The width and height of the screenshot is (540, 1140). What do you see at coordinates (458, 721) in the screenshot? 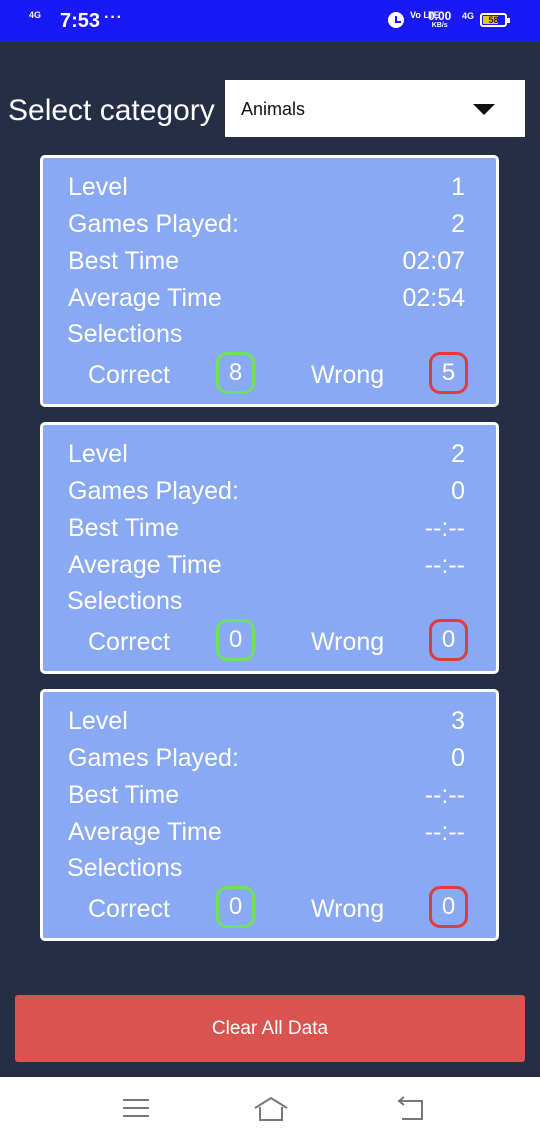
I see `level-value: 3` at bounding box center [458, 721].